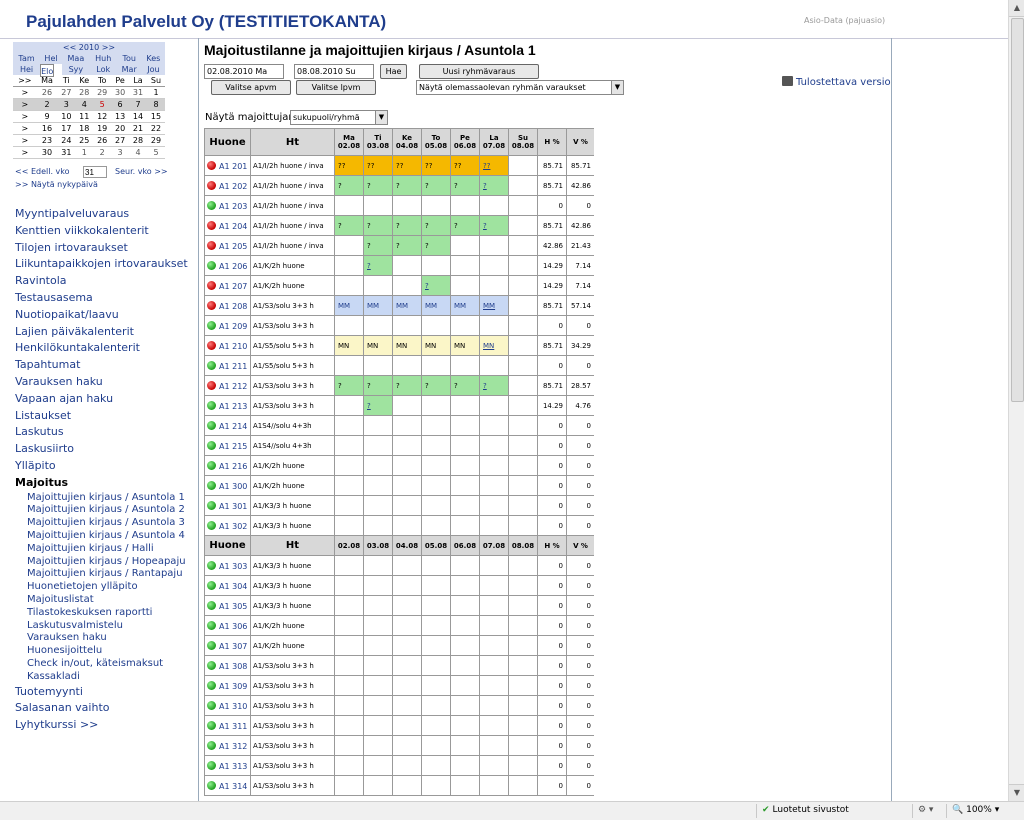 This screenshot has height=820, width=1024. Describe the element at coordinates (436, 165) in the screenshot. I see `day-cell: ??` at that location.